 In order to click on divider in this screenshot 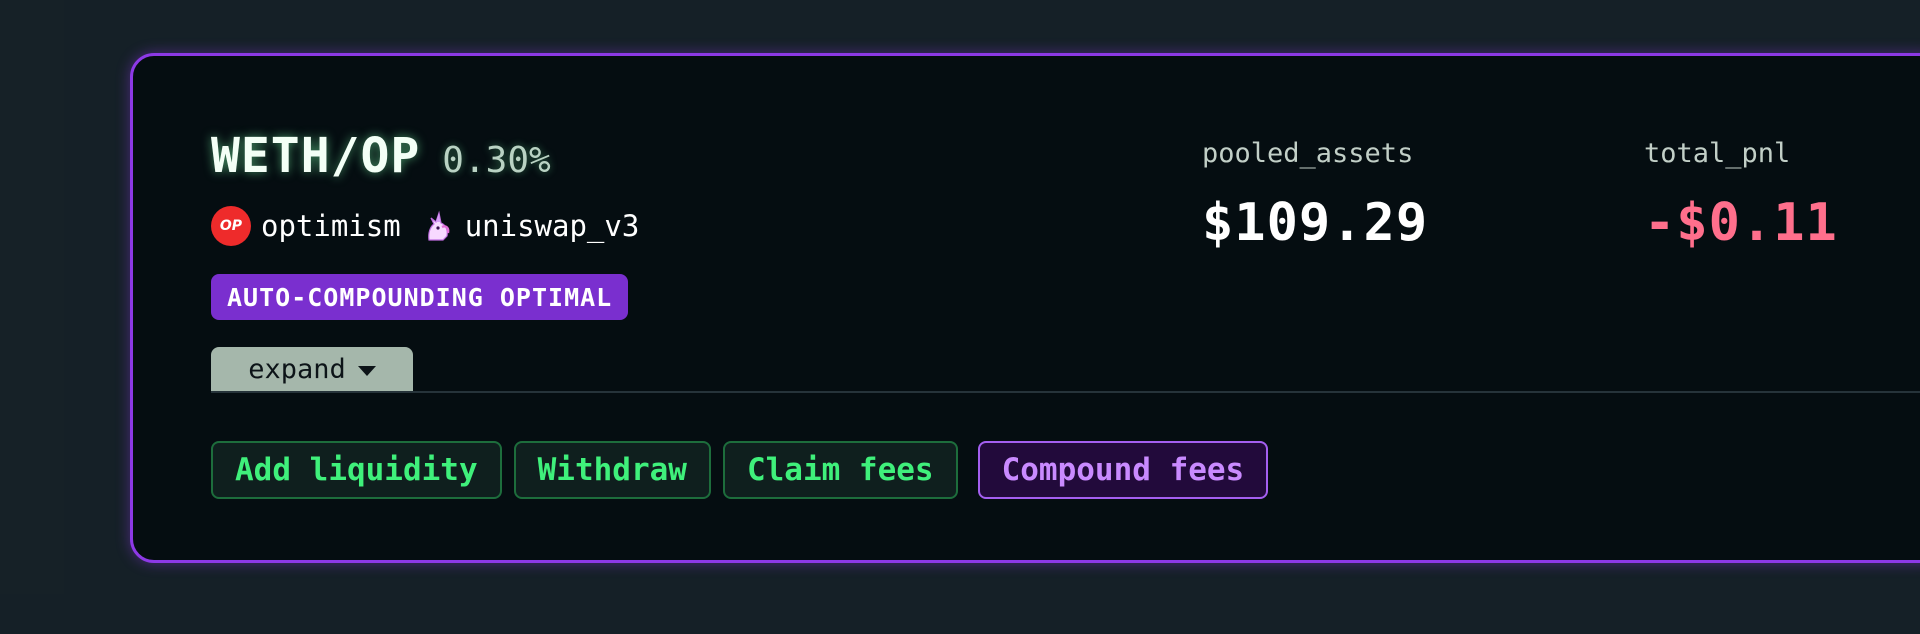, I will do `click(1065, 392)`.